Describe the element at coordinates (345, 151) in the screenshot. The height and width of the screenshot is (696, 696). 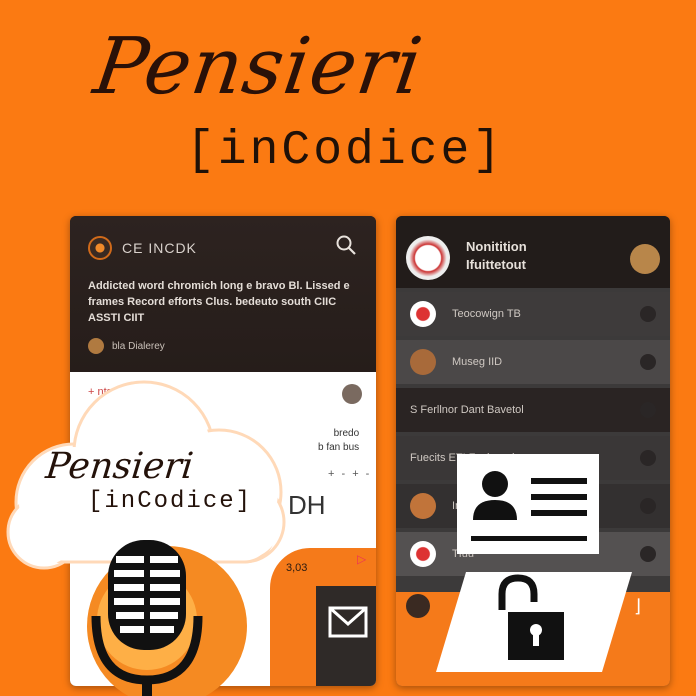
I see `main-subtitle: [inCodice]` at that location.